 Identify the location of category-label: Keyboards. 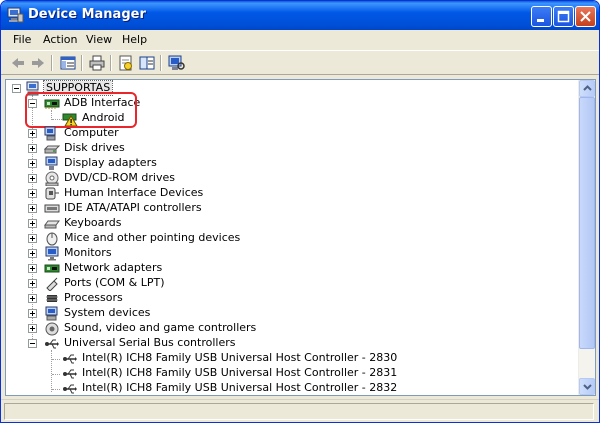
(92, 223).